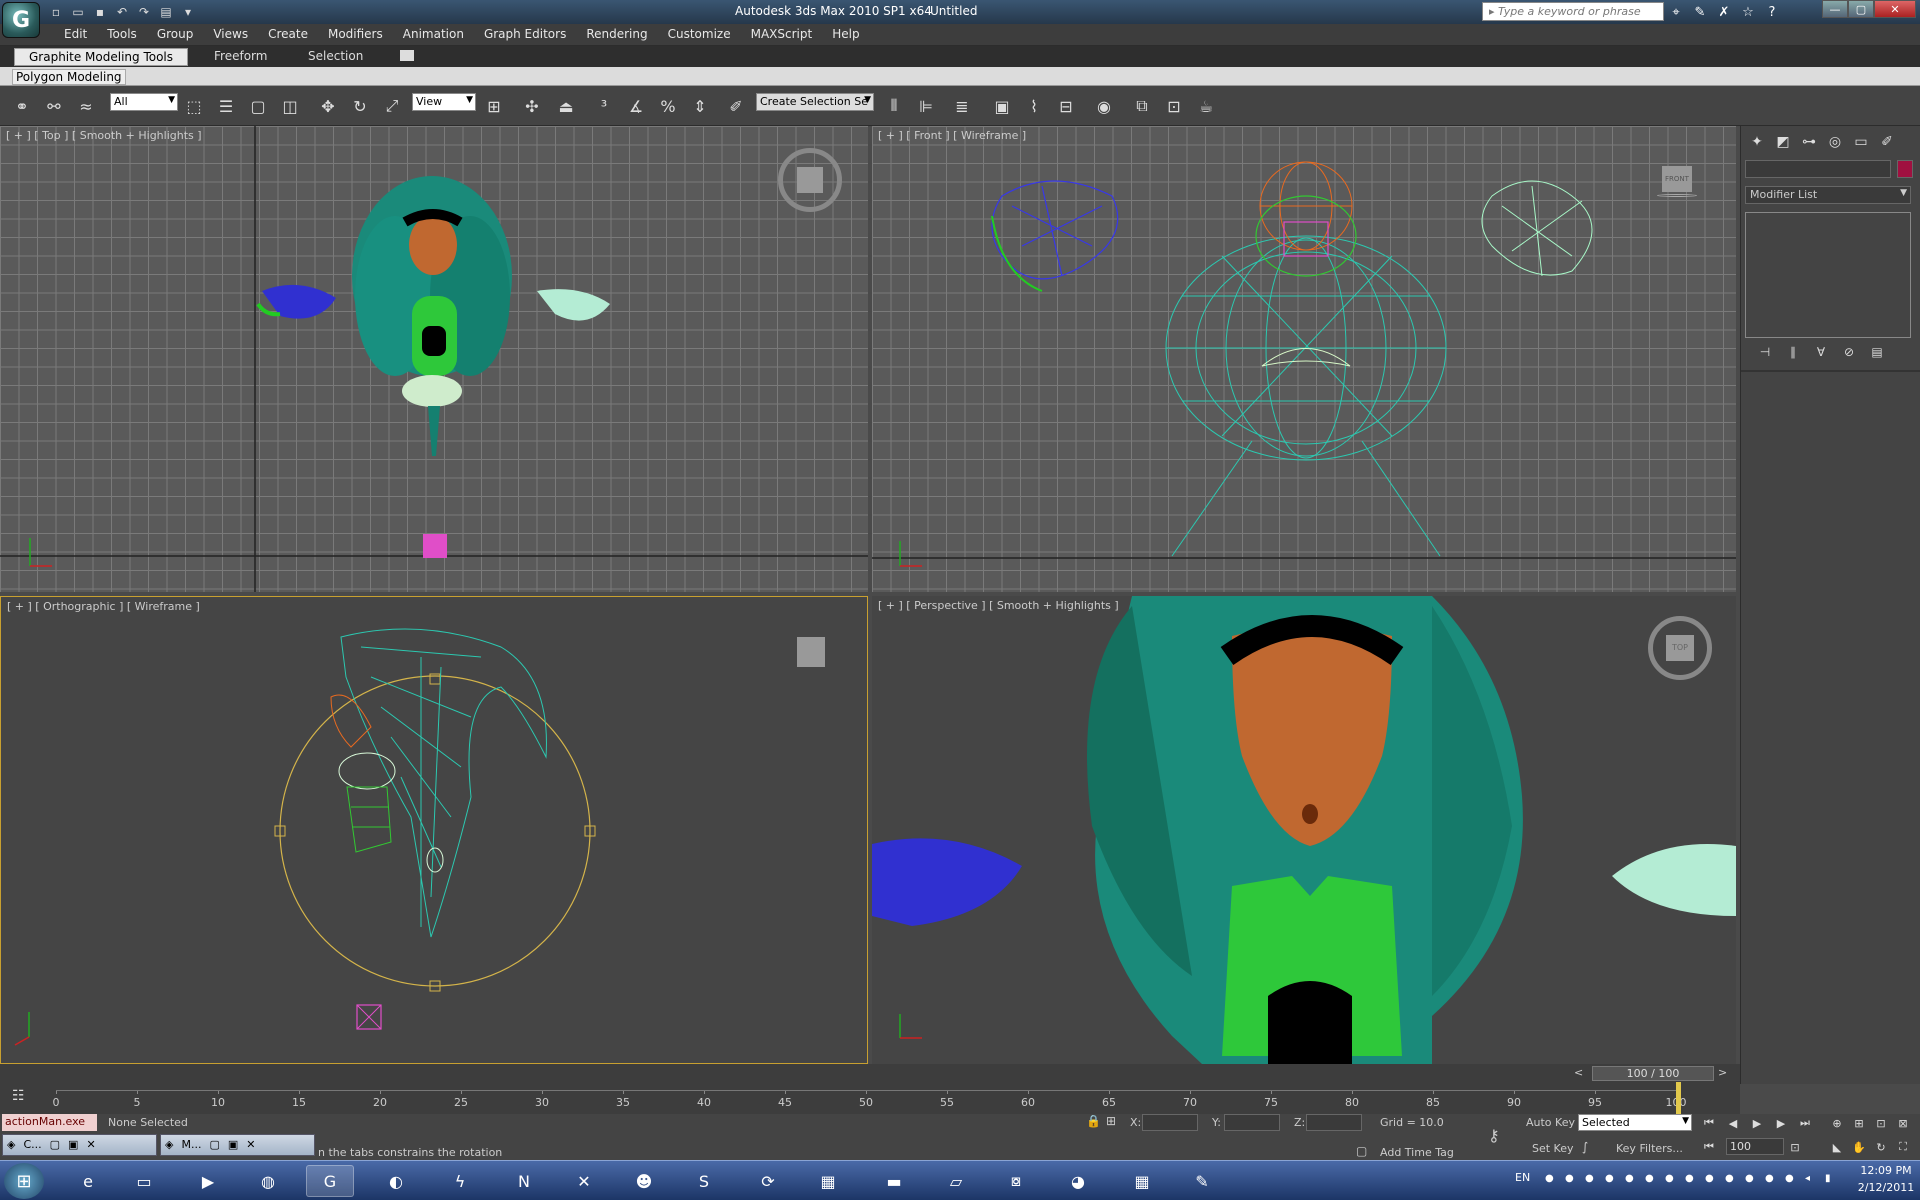 The image size is (1920, 1200). I want to click on tray-icon-13: ●, so click(1792, 1180).